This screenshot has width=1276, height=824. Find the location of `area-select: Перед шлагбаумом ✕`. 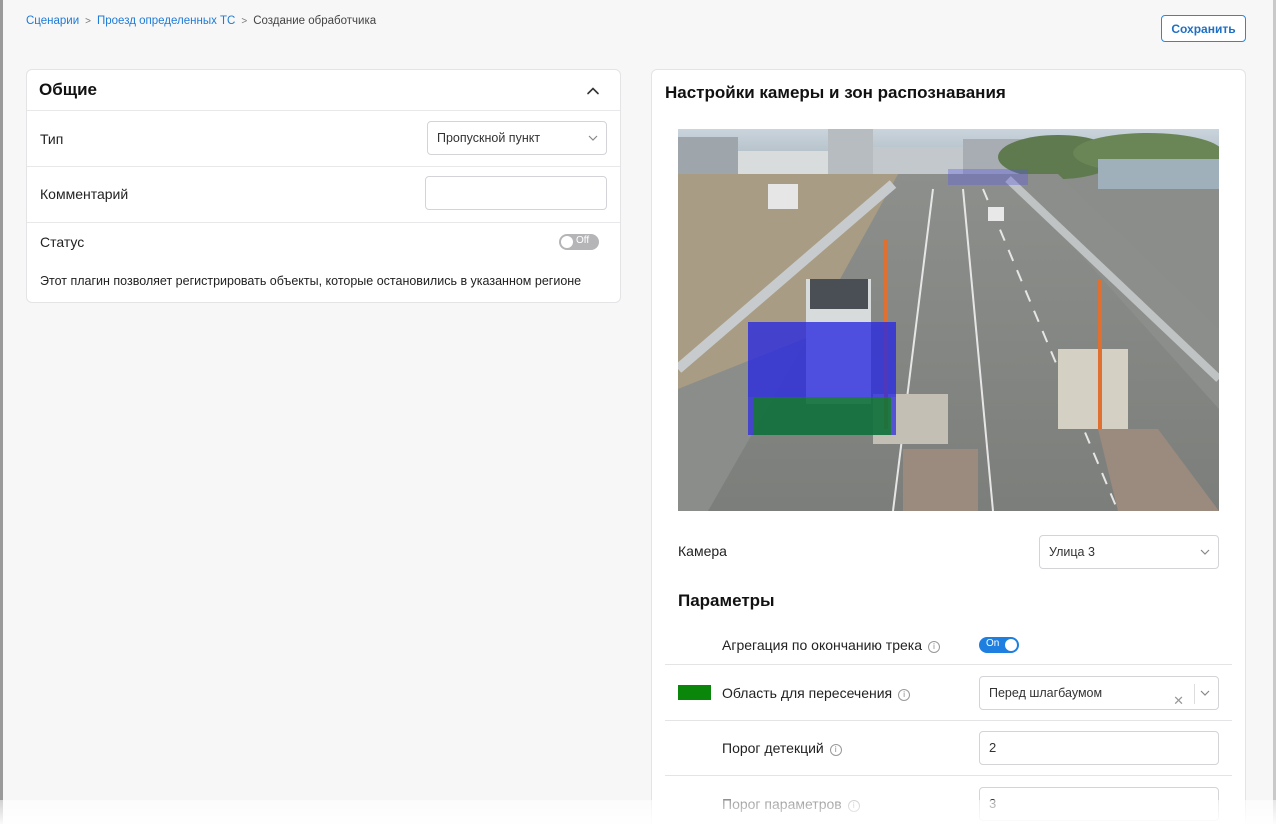

area-select: Перед шлагбаумом ✕ is located at coordinates (1099, 693).